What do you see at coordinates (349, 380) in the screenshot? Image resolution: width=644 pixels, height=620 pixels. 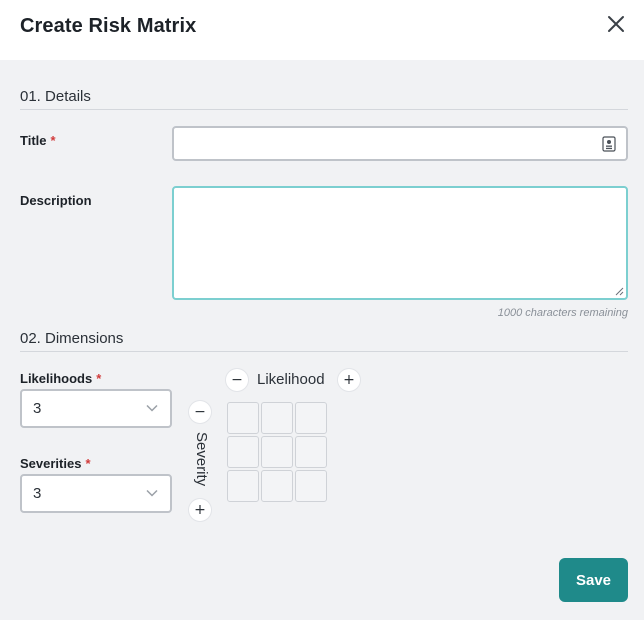 I see `increase-likelihood-button: +` at bounding box center [349, 380].